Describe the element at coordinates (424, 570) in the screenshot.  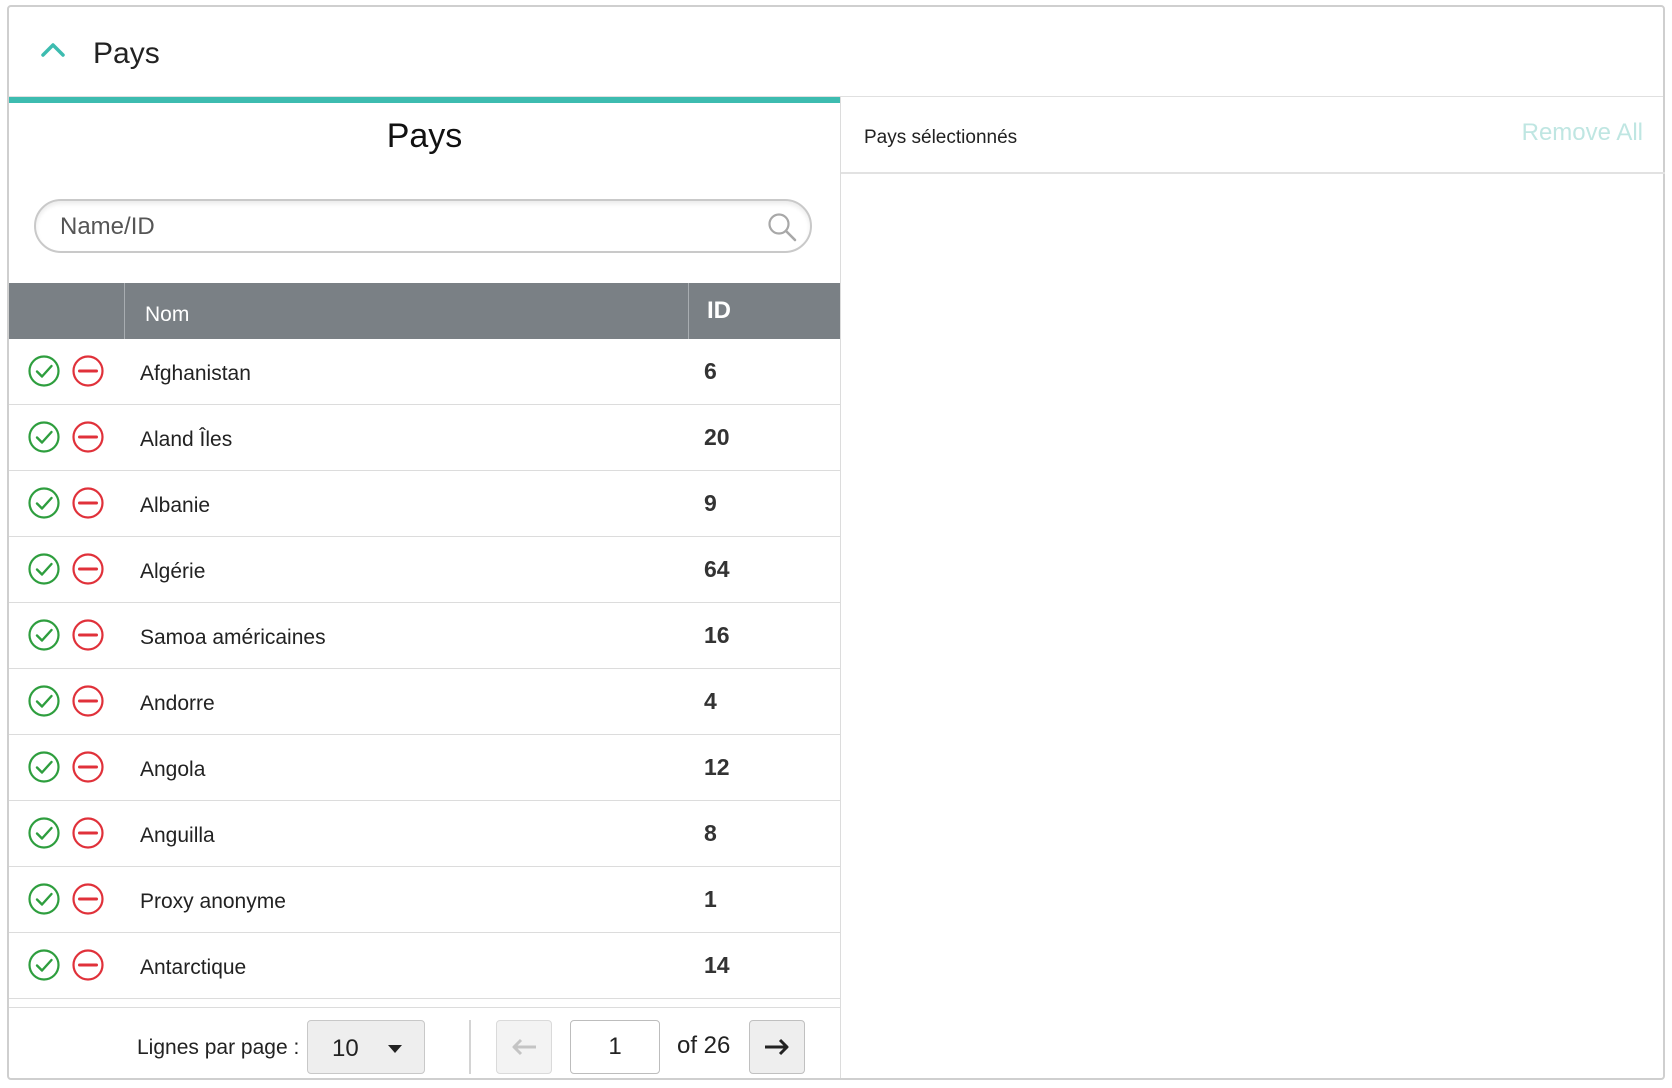
I see `table-row: Algérie 64` at that location.